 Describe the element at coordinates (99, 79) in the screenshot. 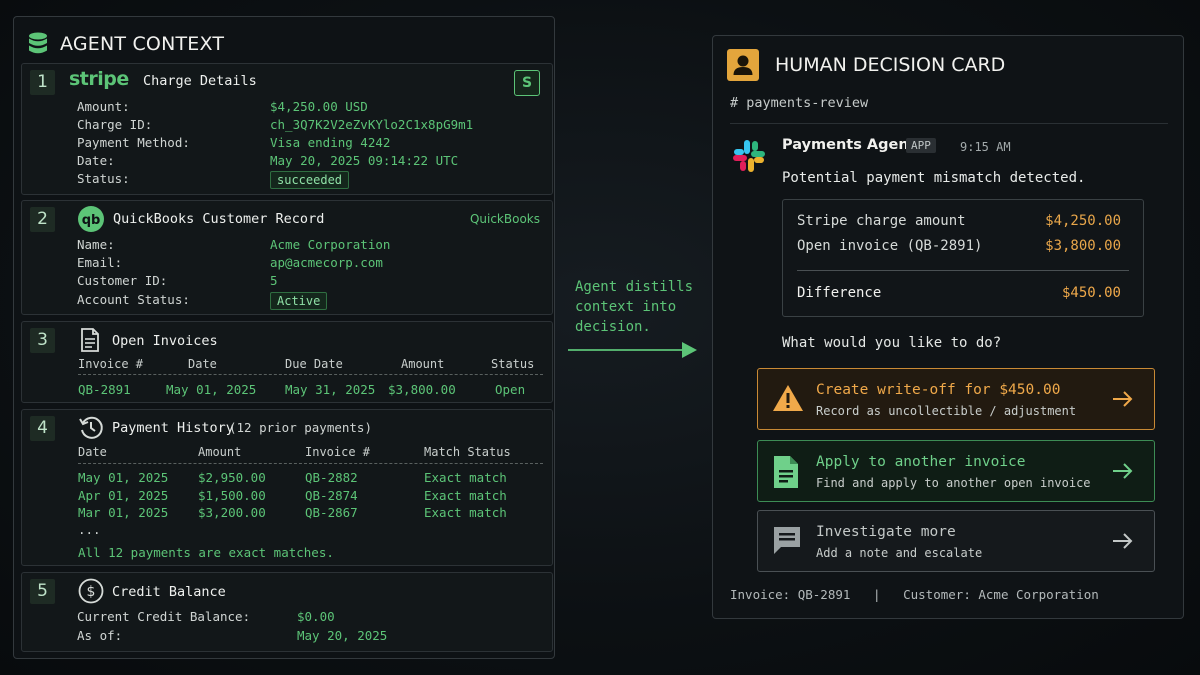

I see `stripe-logo: stripe` at that location.